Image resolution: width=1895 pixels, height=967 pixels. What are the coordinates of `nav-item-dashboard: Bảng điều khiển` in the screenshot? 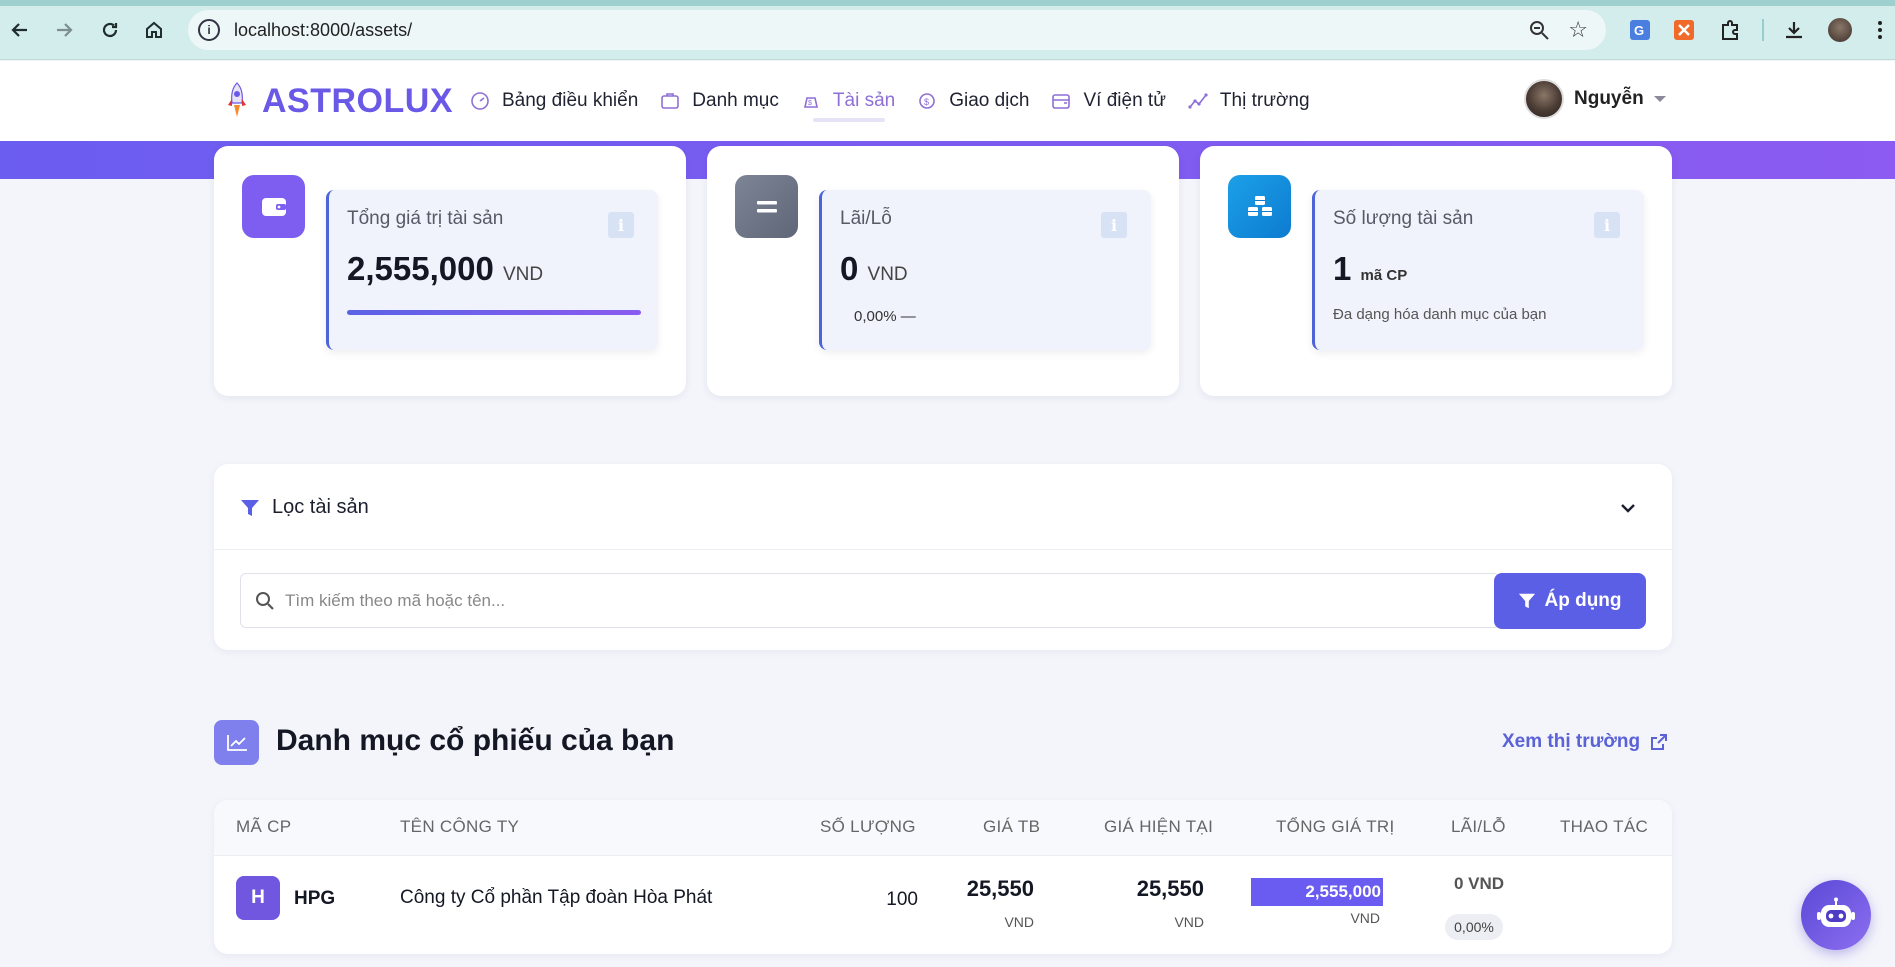 It's located at (554, 101).